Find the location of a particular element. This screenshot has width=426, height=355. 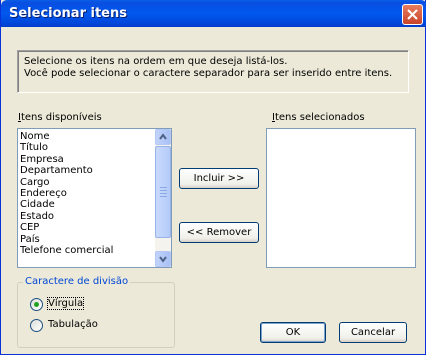

radio-comma is located at coordinates (36, 304).